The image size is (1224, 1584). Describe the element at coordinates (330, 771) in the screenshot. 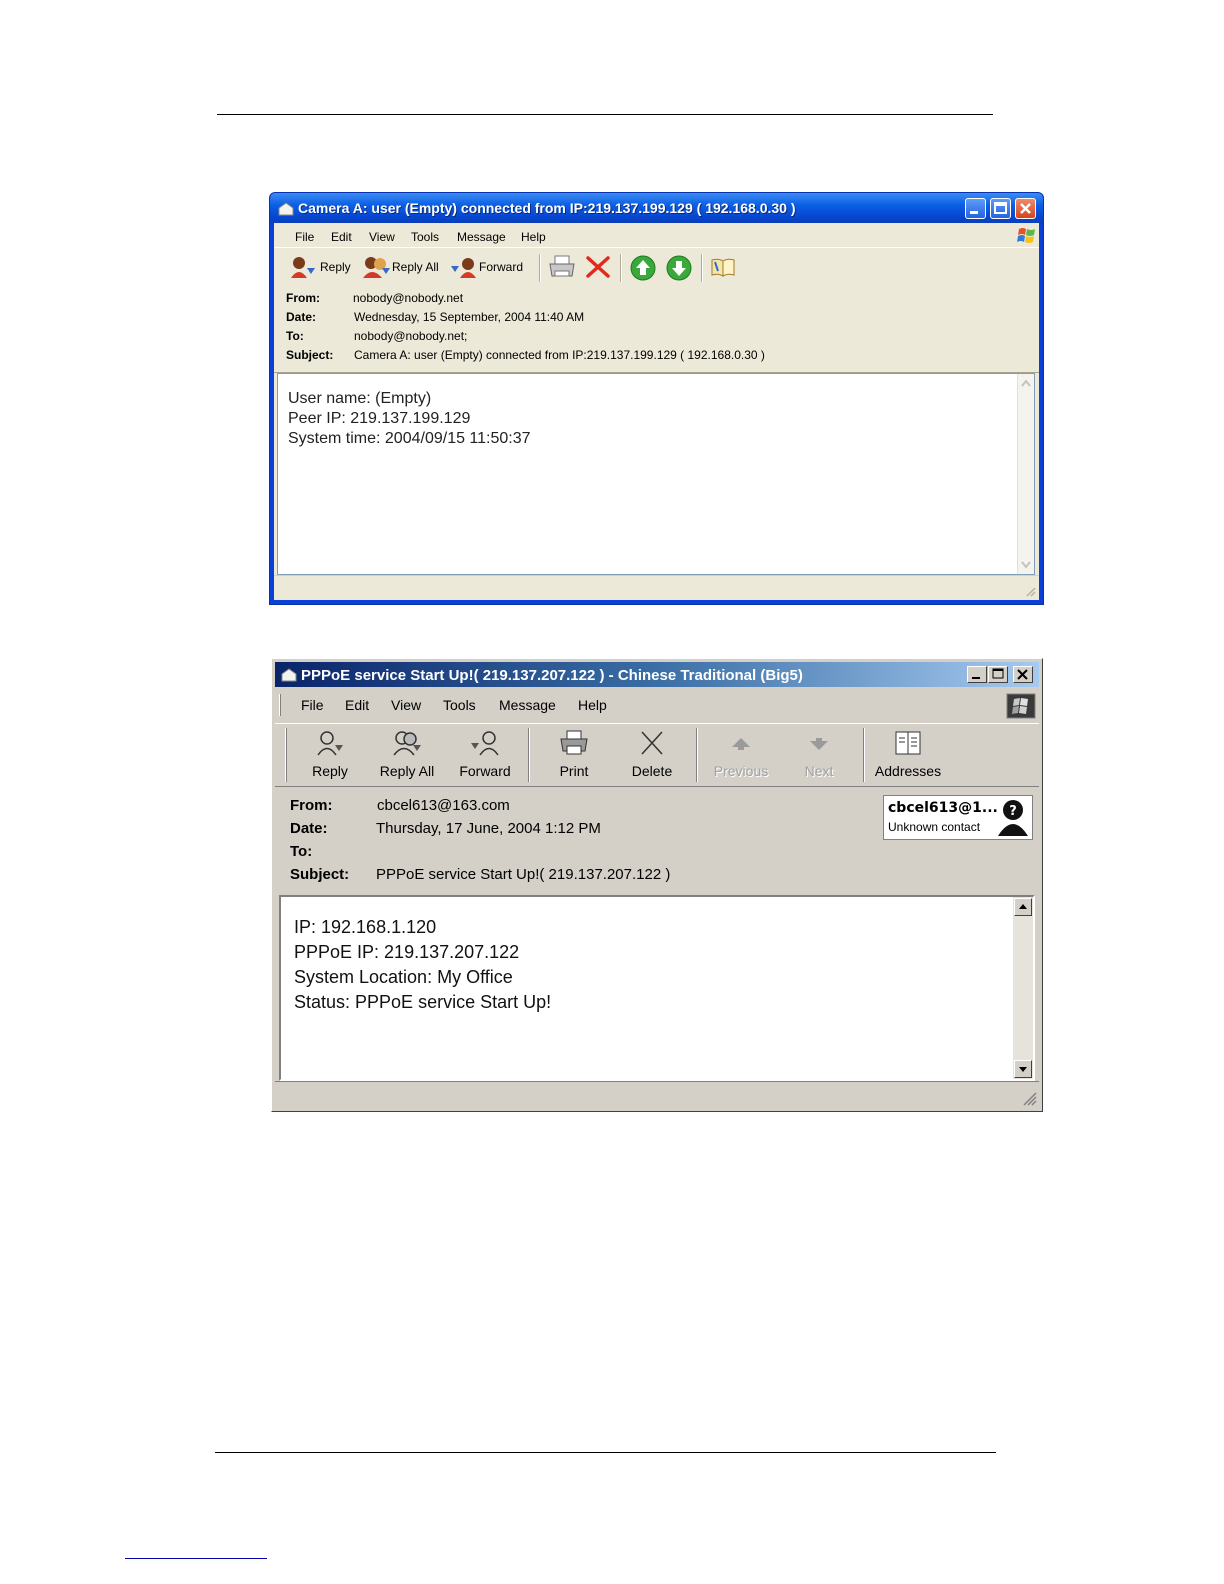

I see `reply-label: Reply` at that location.